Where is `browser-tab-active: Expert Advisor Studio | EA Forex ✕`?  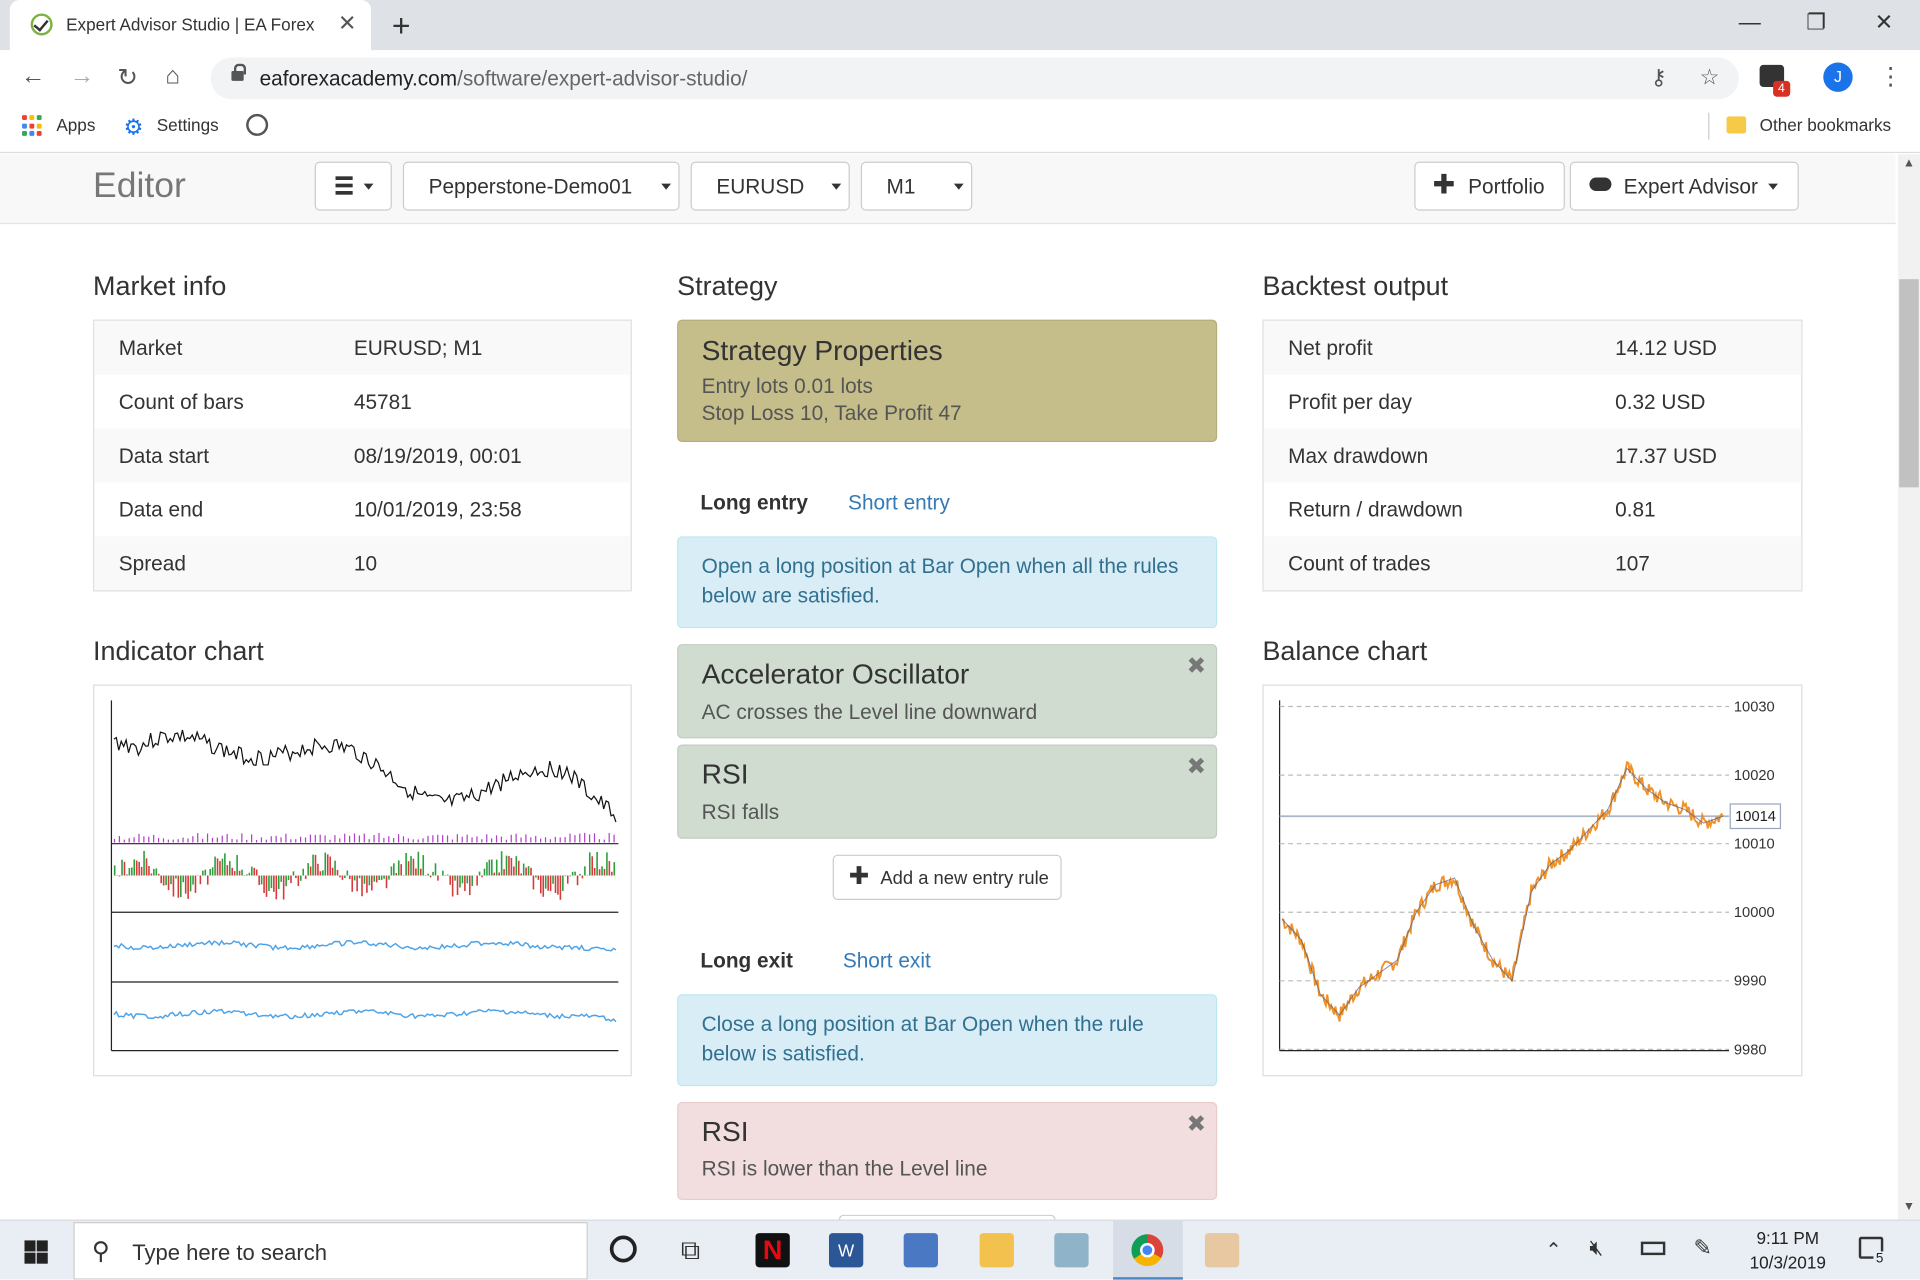
browser-tab-active: Expert Advisor Studio | EA Forex ✕ is located at coordinates (190, 25).